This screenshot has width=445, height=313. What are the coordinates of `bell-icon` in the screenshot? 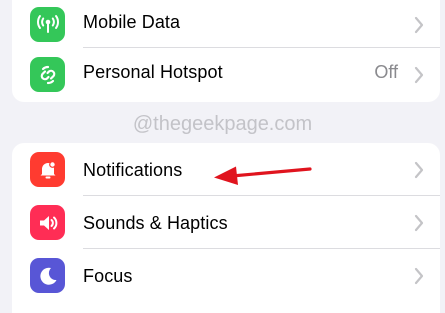 It's located at (47, 169).